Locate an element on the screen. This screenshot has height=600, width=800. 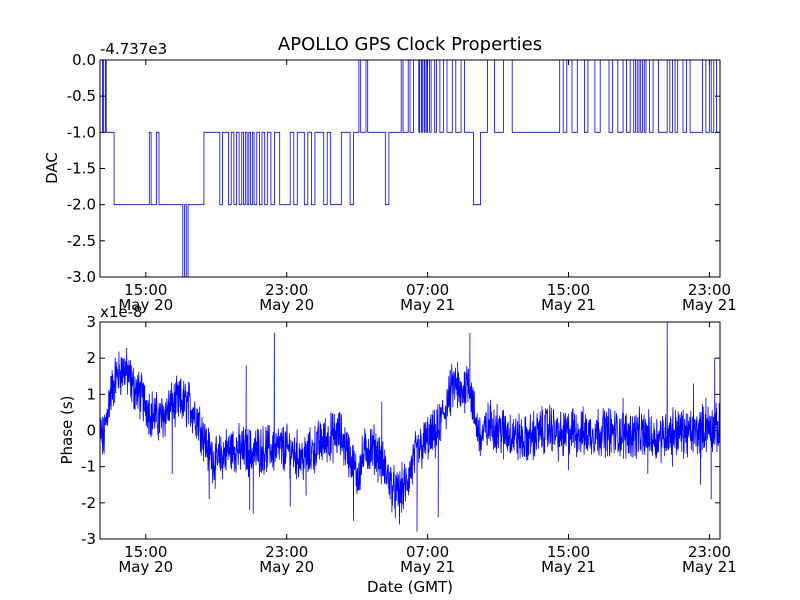
x-axis-label: Date (GMT) is located at coordinates (410, 587).